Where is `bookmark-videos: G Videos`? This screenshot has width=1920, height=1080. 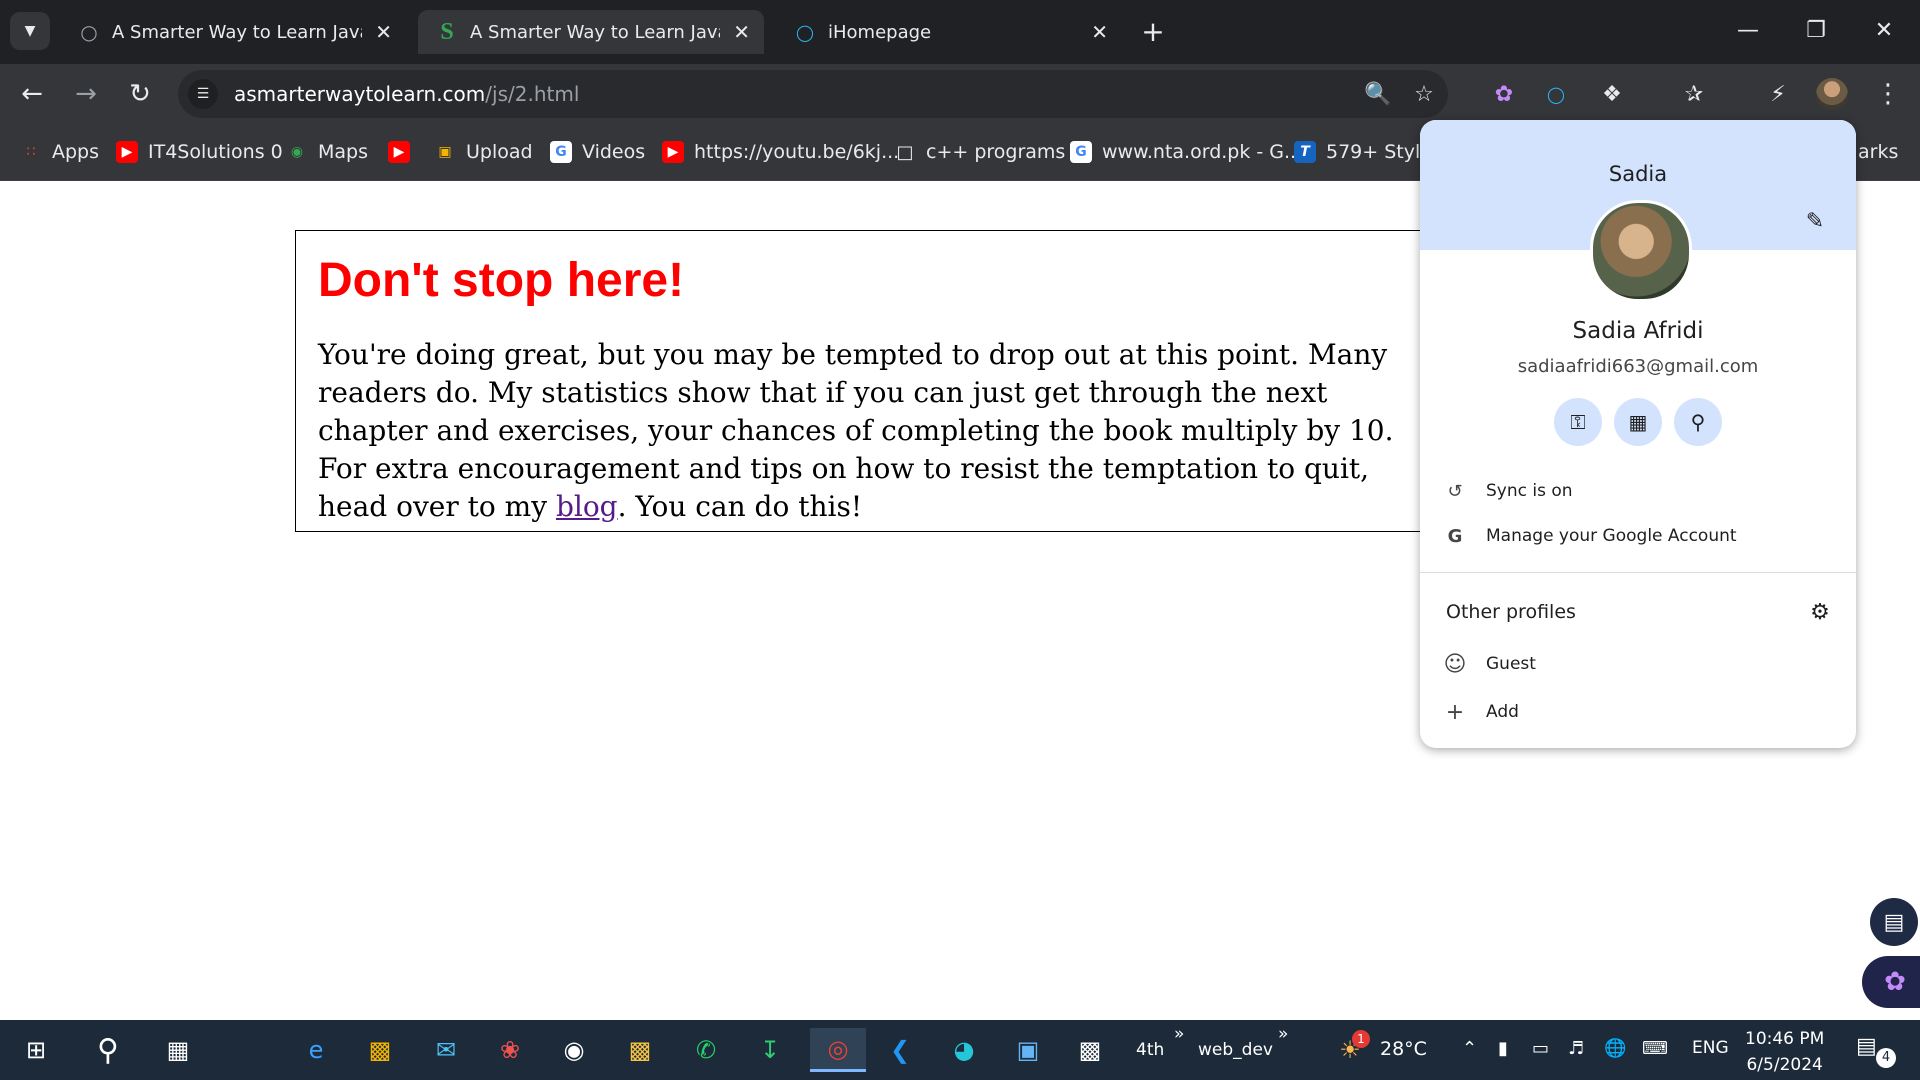
bookmark-videos: G Videos is located at coordinates (597, 152).